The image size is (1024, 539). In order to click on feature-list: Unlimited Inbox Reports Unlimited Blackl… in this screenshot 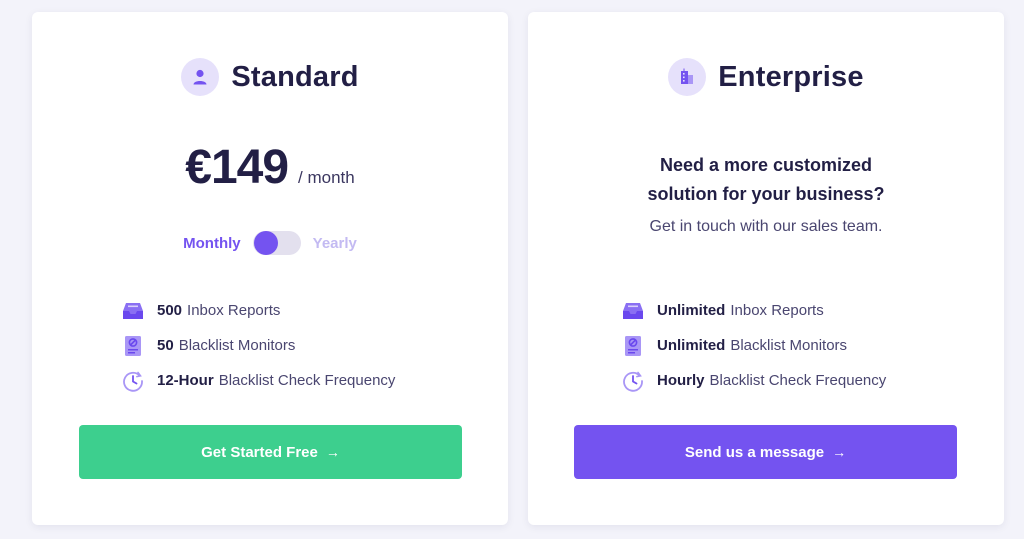, I will do `click(754, 345)`.